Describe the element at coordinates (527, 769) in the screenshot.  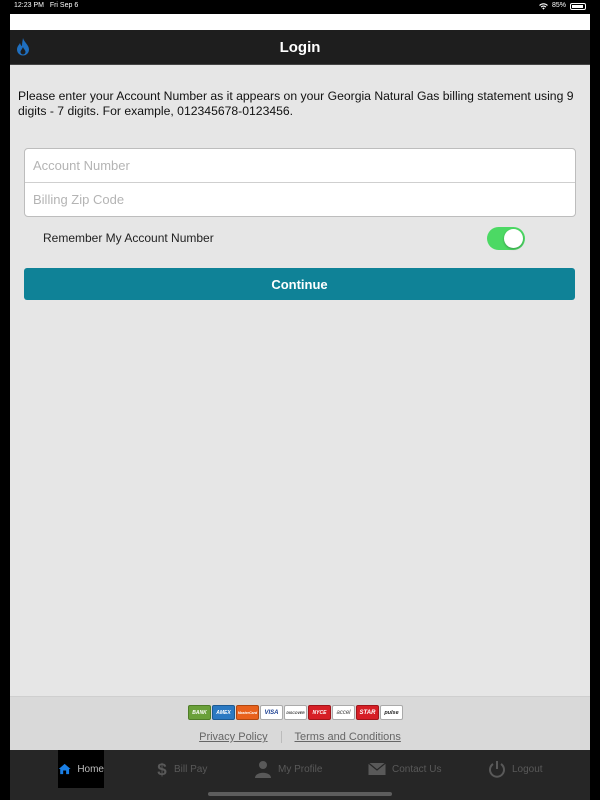
I see `tab-logout-label: Logout` at that location.